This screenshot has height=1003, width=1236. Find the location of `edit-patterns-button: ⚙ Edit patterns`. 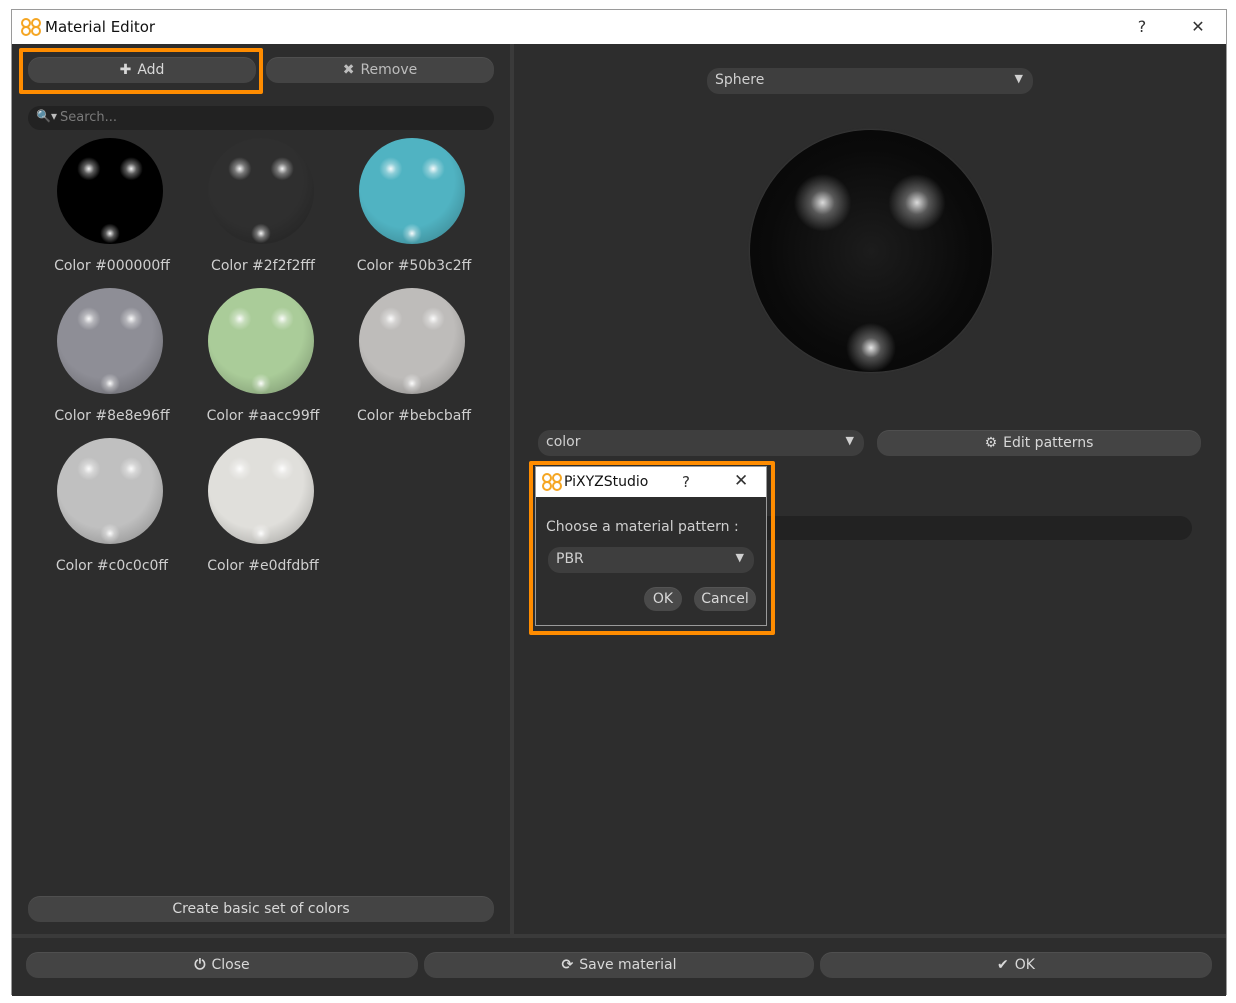

edit-patterns-button: ⚙ Edit patterns is located at coordinates (1039, 443).